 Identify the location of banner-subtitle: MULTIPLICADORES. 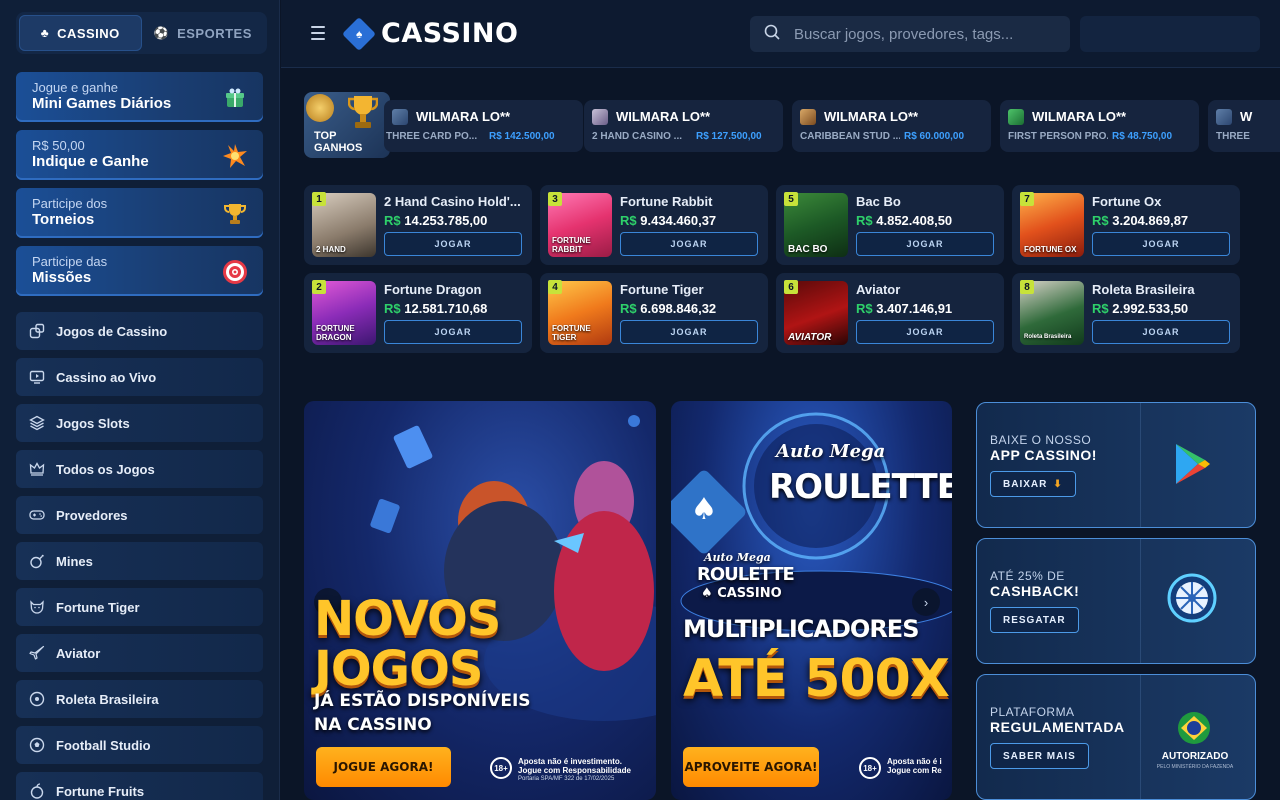
(801, 629).